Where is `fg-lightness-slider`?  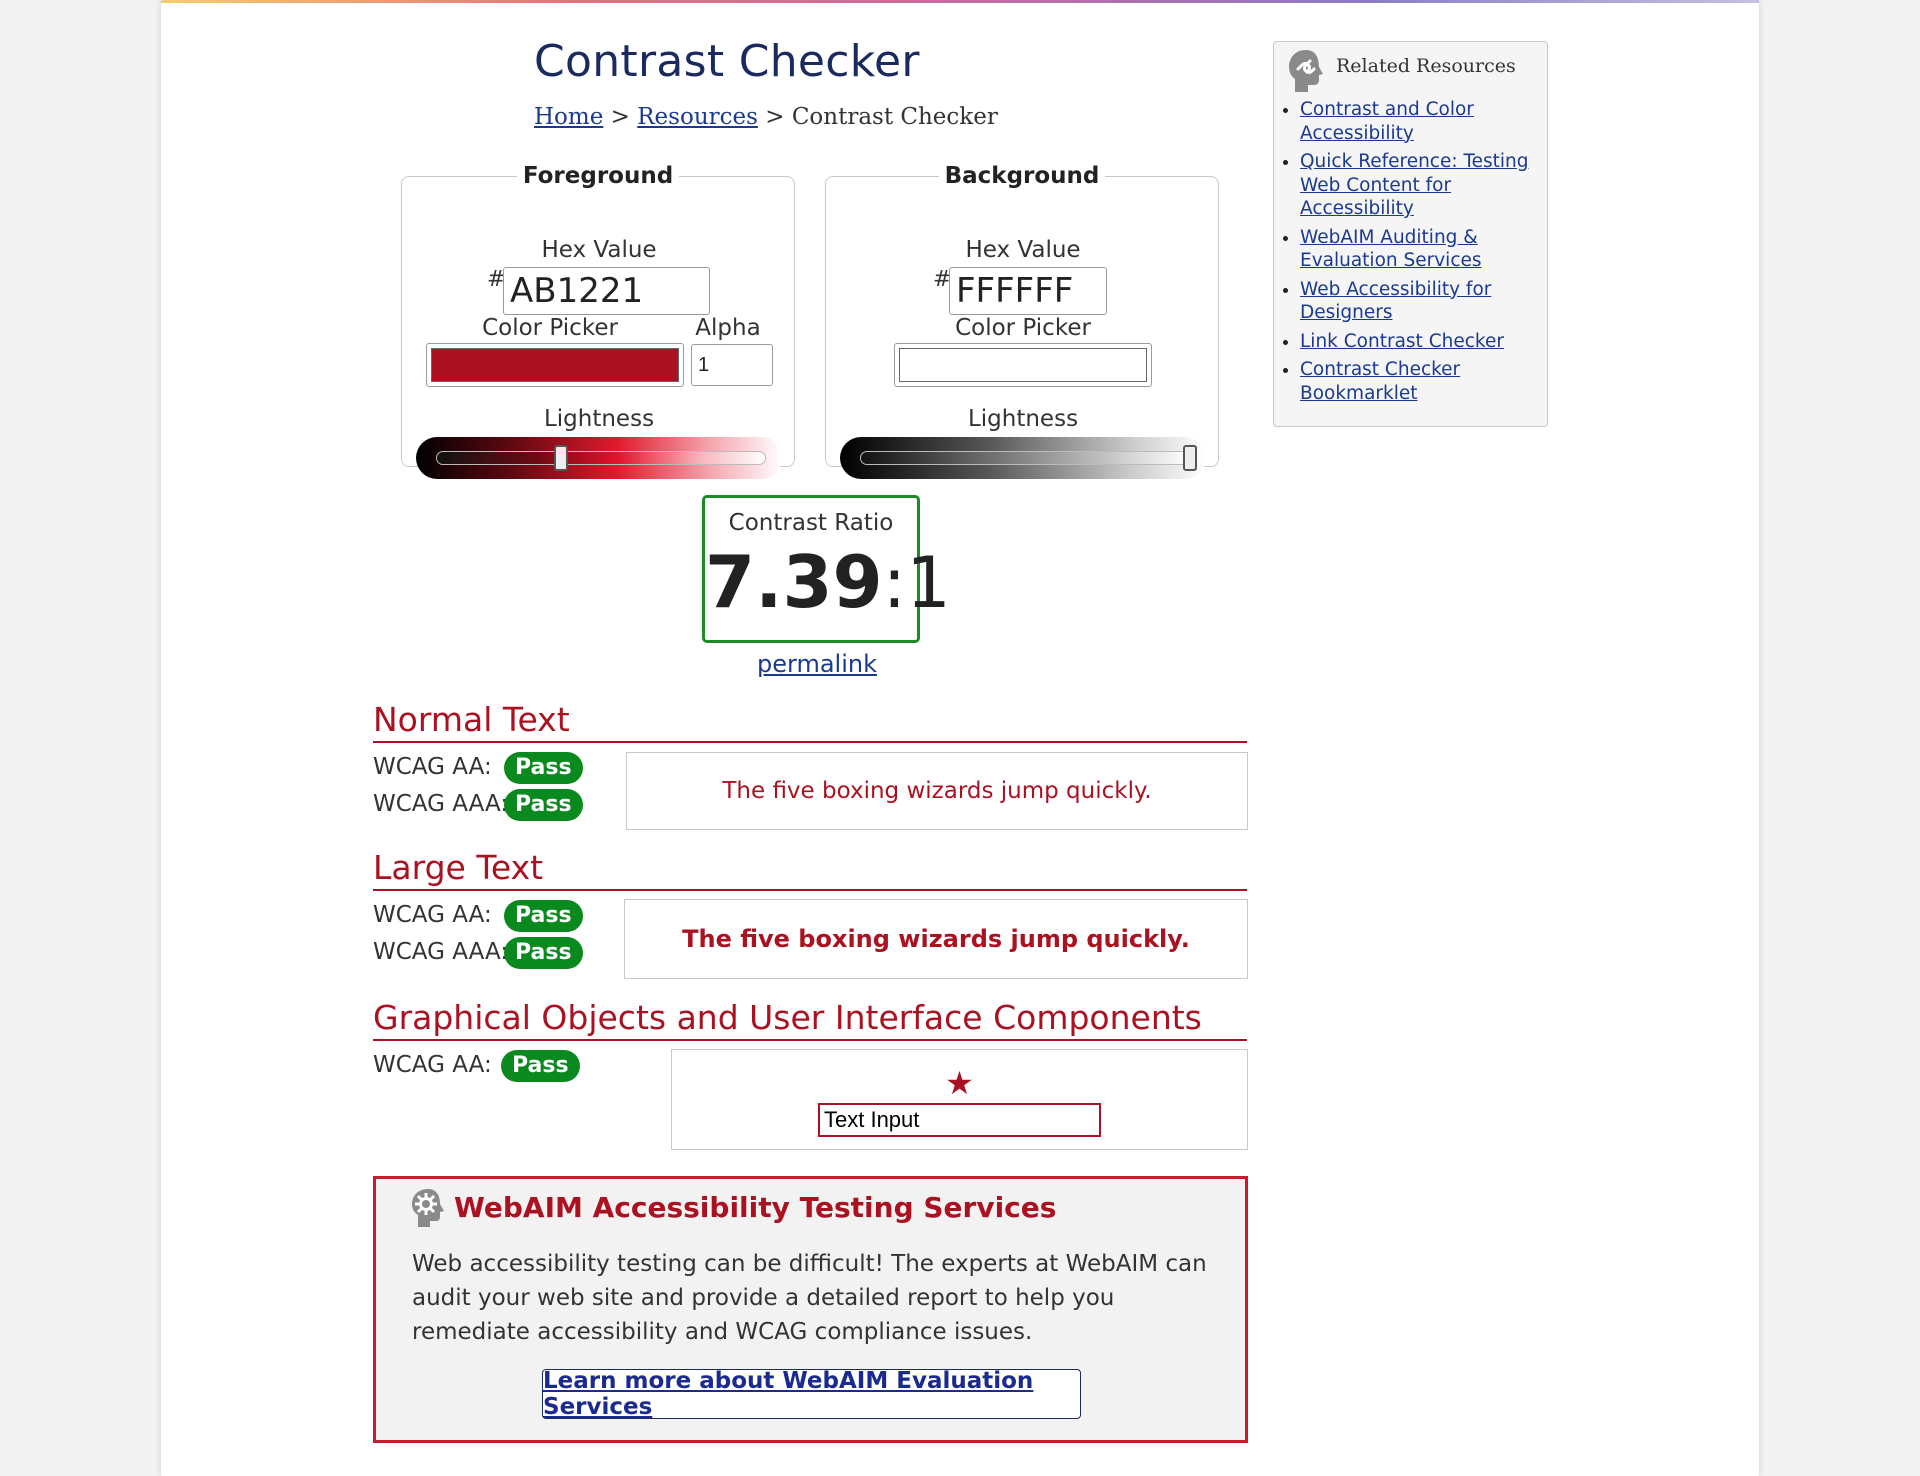 fg-lightness-slider is located at coordinates (599, 458).